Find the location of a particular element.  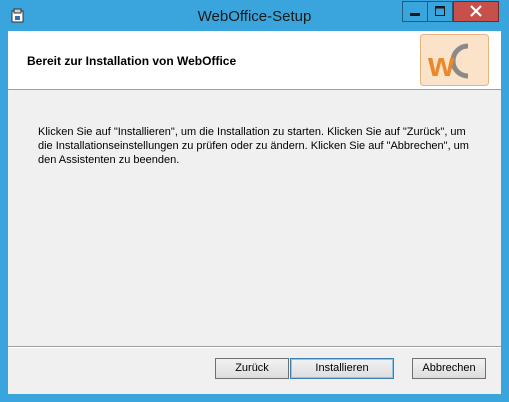

minimize-button is located at coordinates (415, 11).